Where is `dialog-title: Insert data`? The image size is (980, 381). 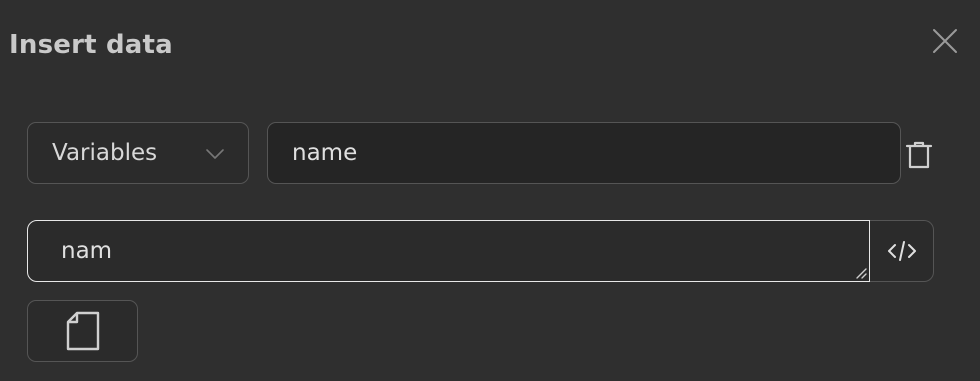
dialog-title: Insert data is located at coordinates (91, 45).